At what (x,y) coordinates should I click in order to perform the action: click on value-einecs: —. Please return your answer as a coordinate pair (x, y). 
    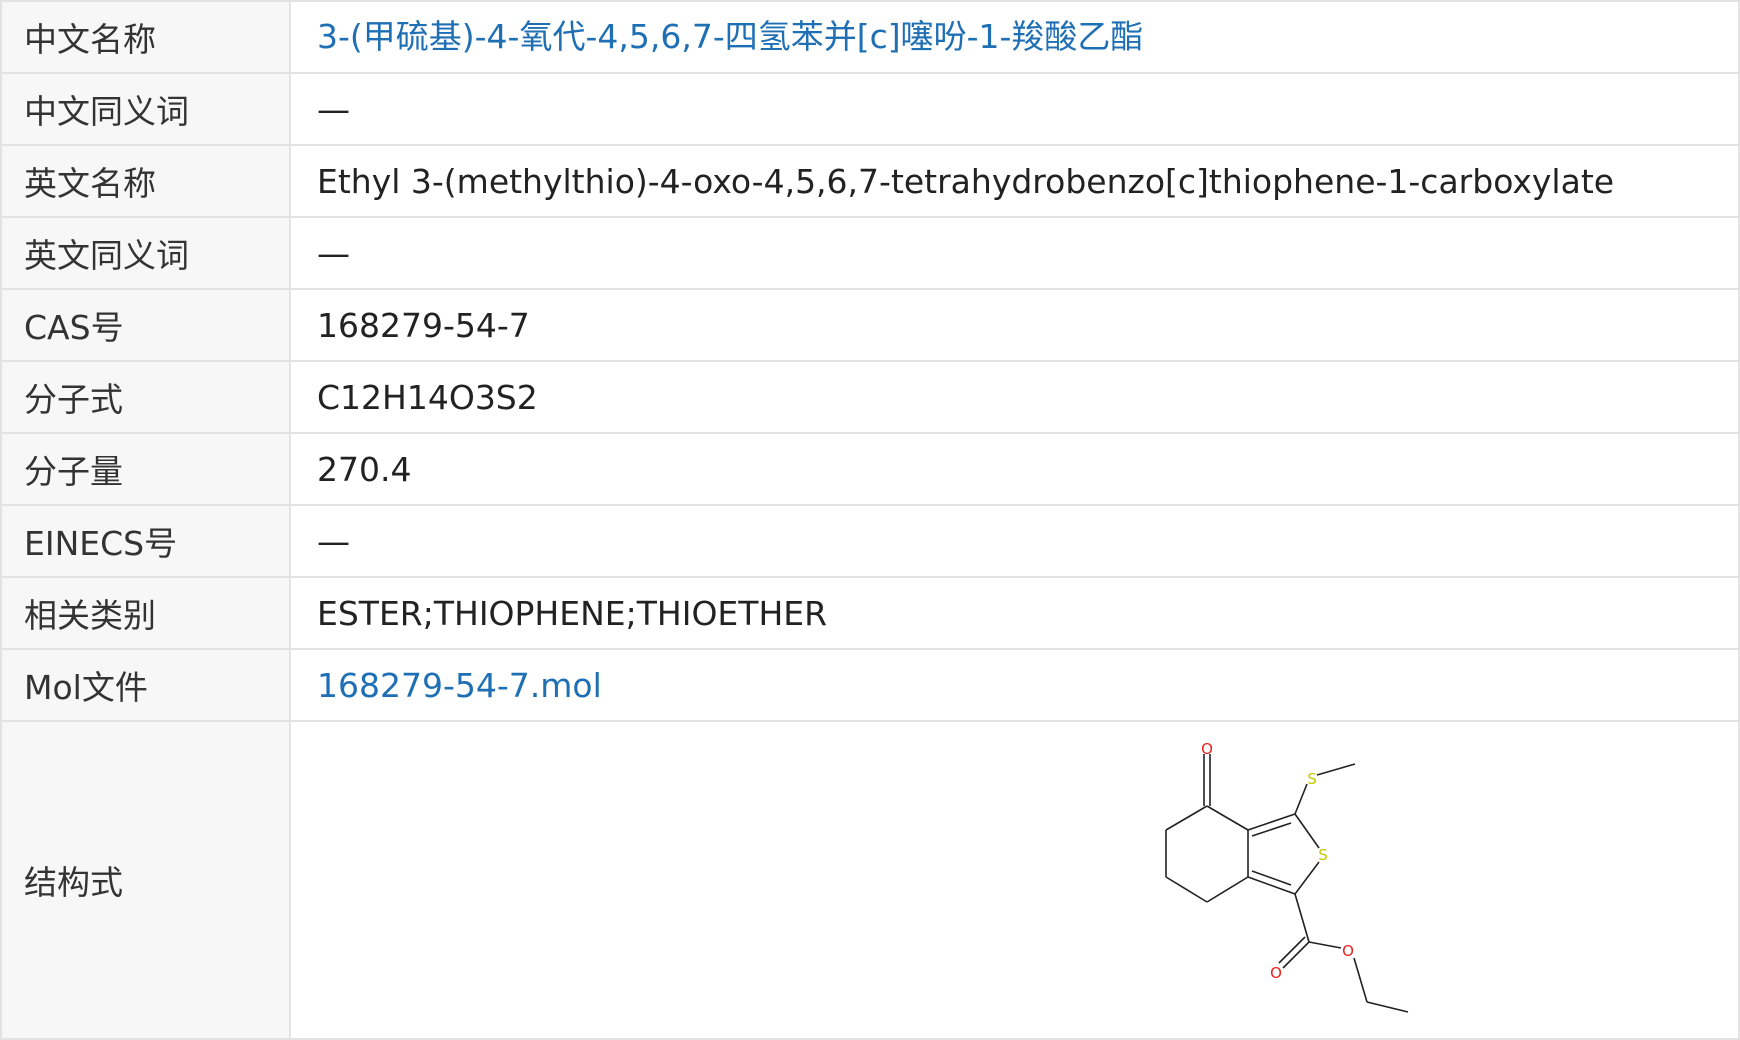
    Looking at the image, I should click on (1014, 541).